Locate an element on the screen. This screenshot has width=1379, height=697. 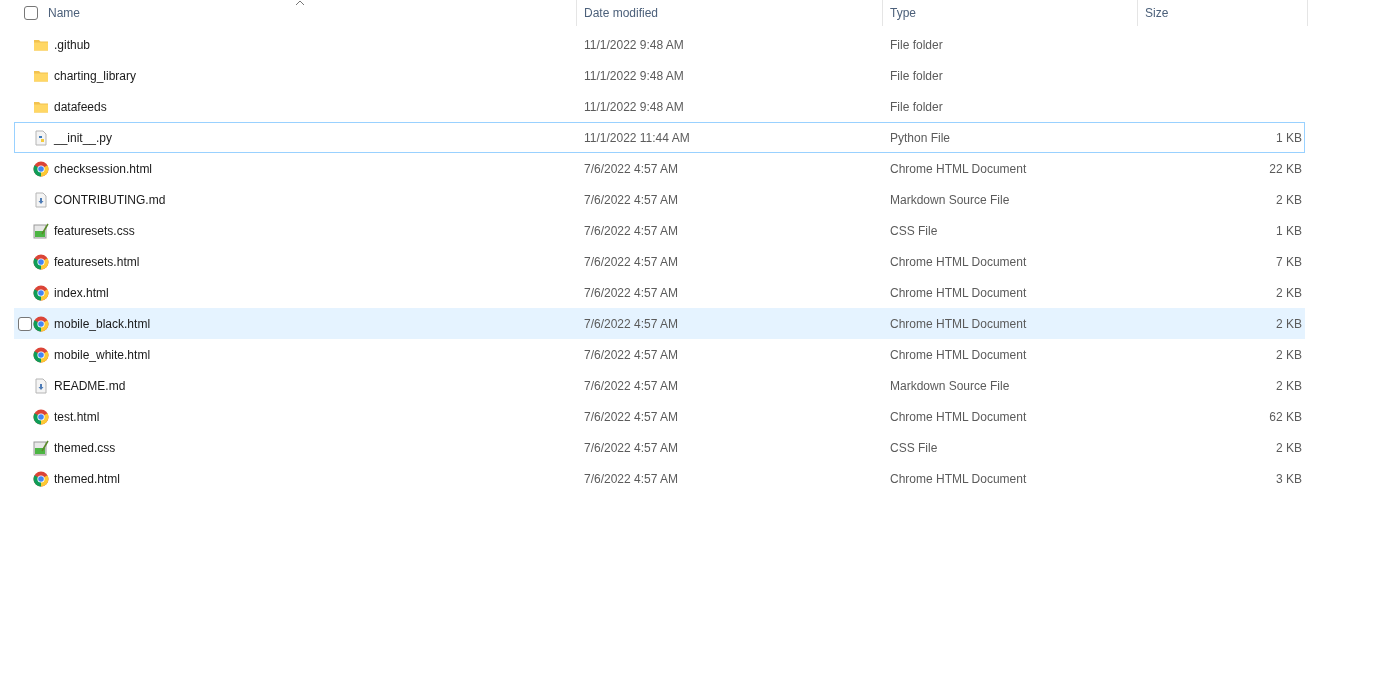
column-header: Date modified is located at coordinates (621, 13).